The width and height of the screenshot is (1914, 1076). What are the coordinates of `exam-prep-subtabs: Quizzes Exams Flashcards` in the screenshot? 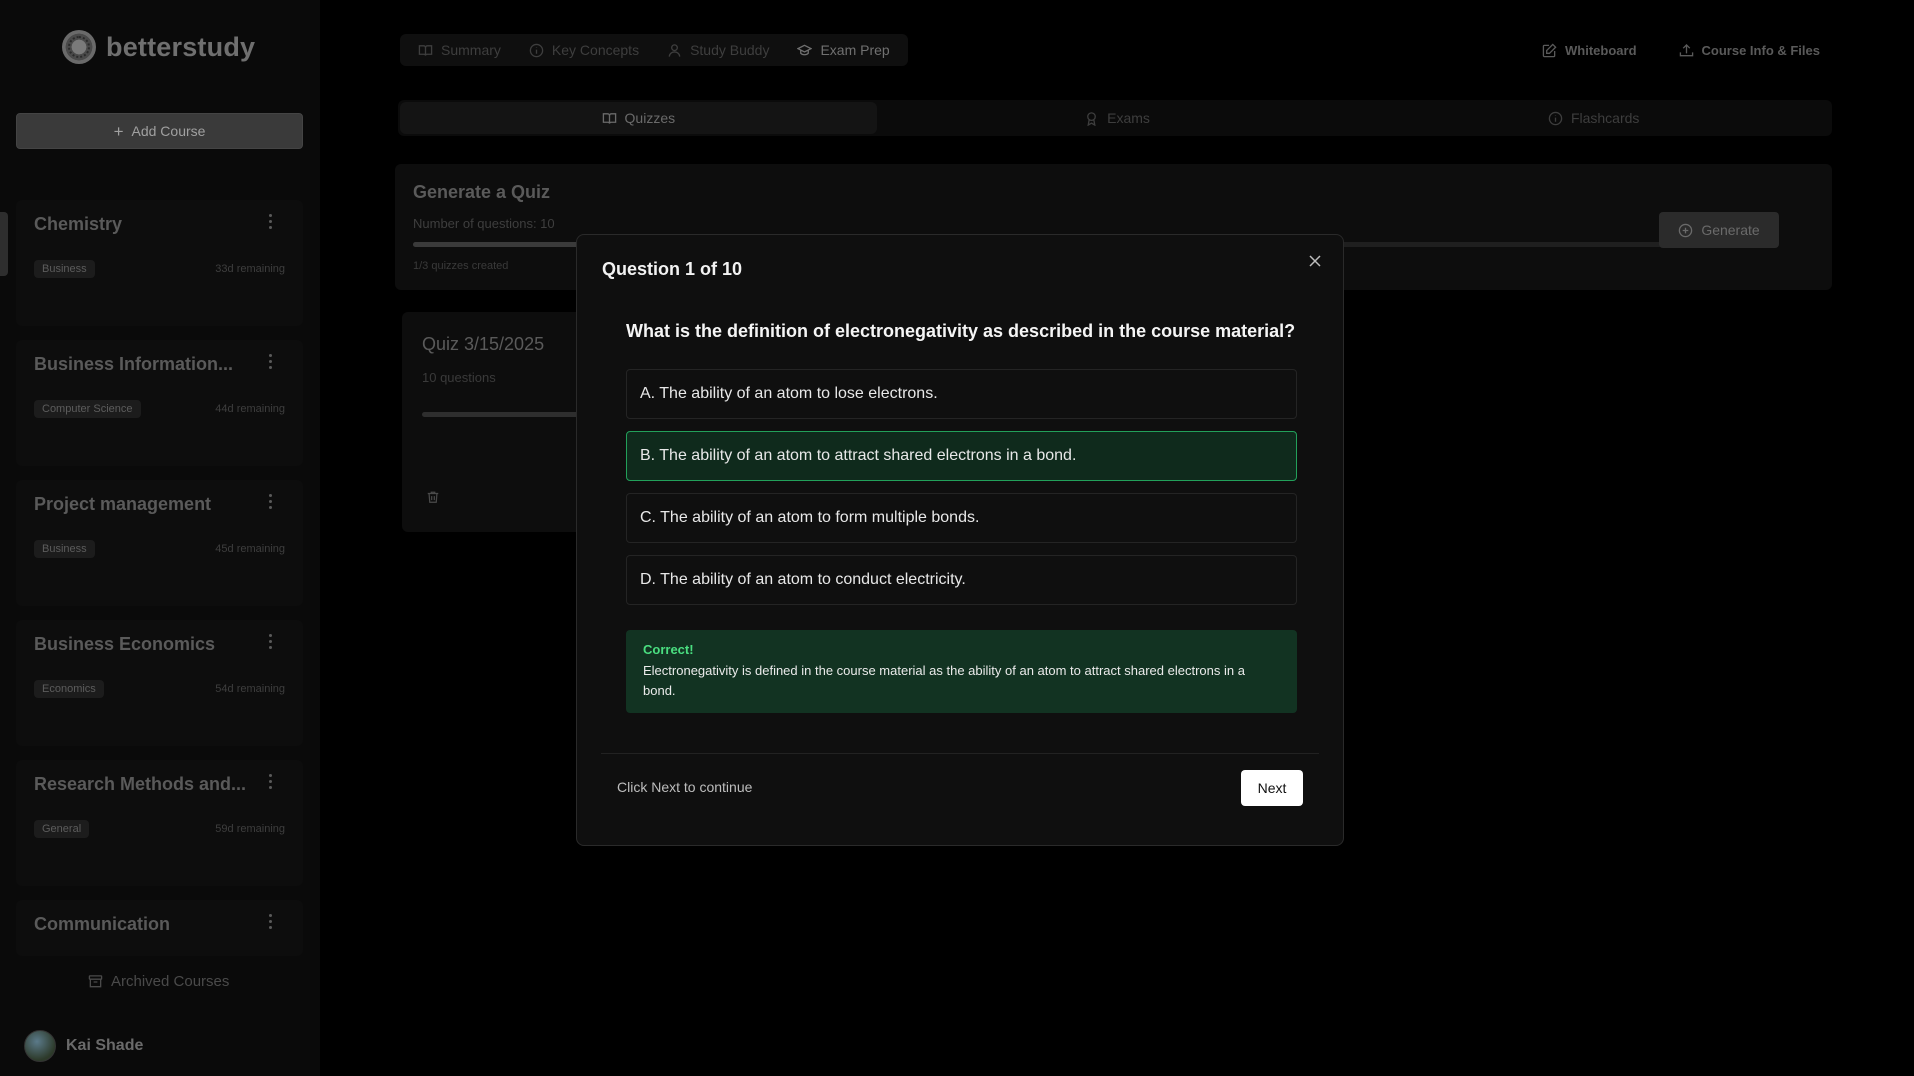 It's located at (1115, 118).